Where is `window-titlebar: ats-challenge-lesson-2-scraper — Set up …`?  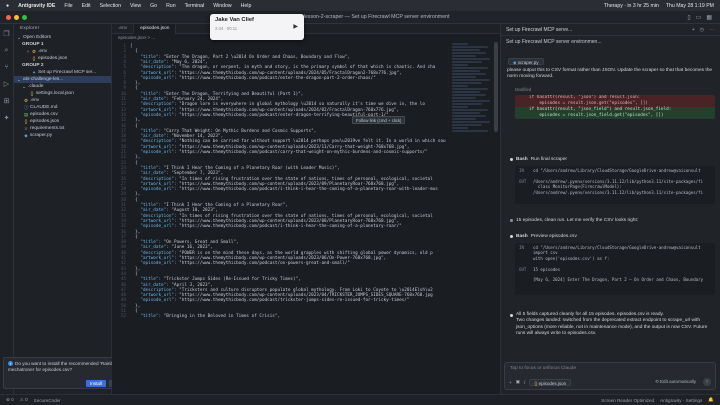
window-titlebar: ats-challenge-lesson-2-scraper — Set up … is located at coordinates (360, 17).